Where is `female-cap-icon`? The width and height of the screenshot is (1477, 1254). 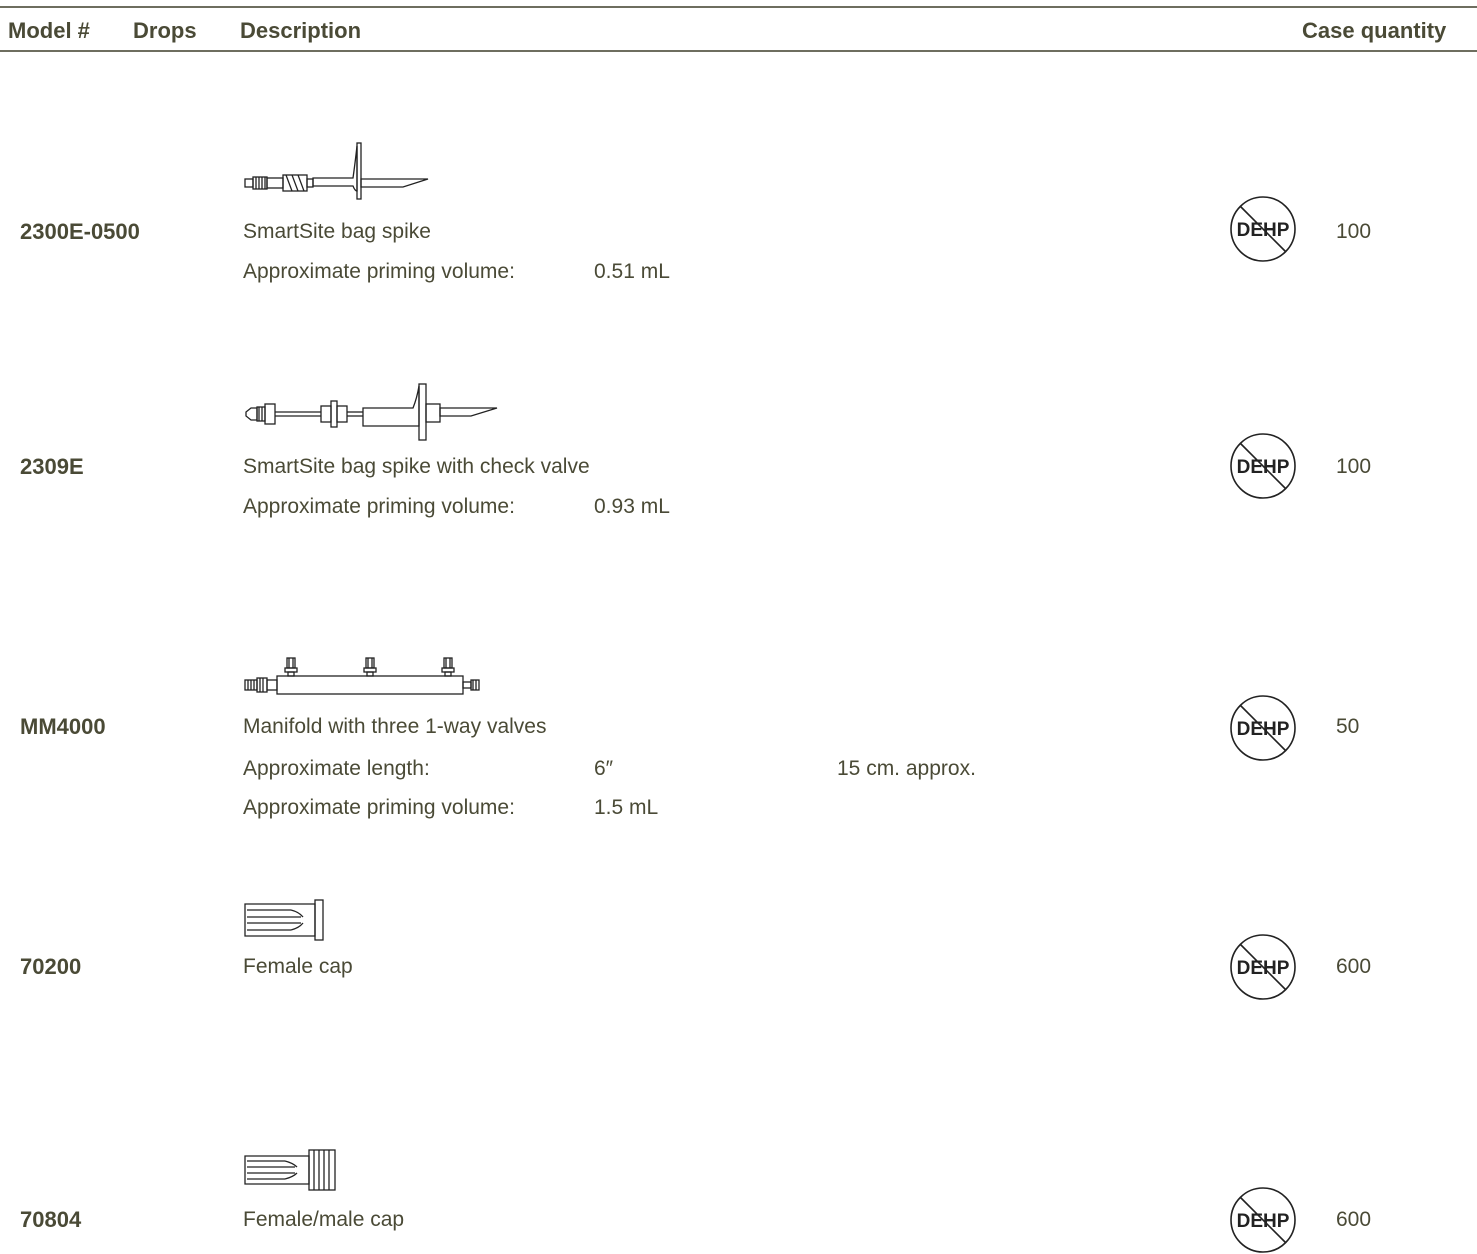
female-cap-icon is located at coordinates (284, 920).